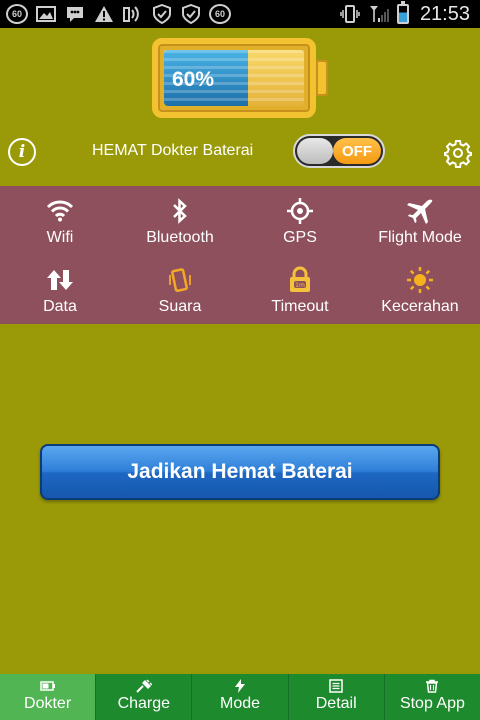 The height and width of the screenshot is (720, 480). What do you see at coordinates (104, 14) in the screenshot?
I see `warning-icon` at bounding box center [104, 14].